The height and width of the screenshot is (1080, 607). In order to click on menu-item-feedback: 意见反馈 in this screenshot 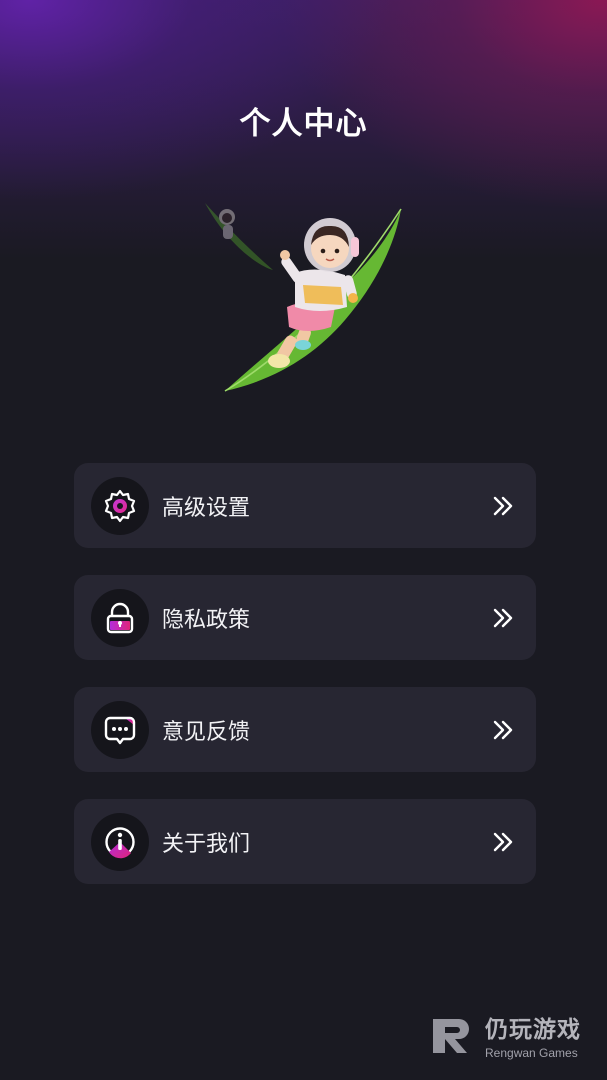, I will do `click(305, 729)`.